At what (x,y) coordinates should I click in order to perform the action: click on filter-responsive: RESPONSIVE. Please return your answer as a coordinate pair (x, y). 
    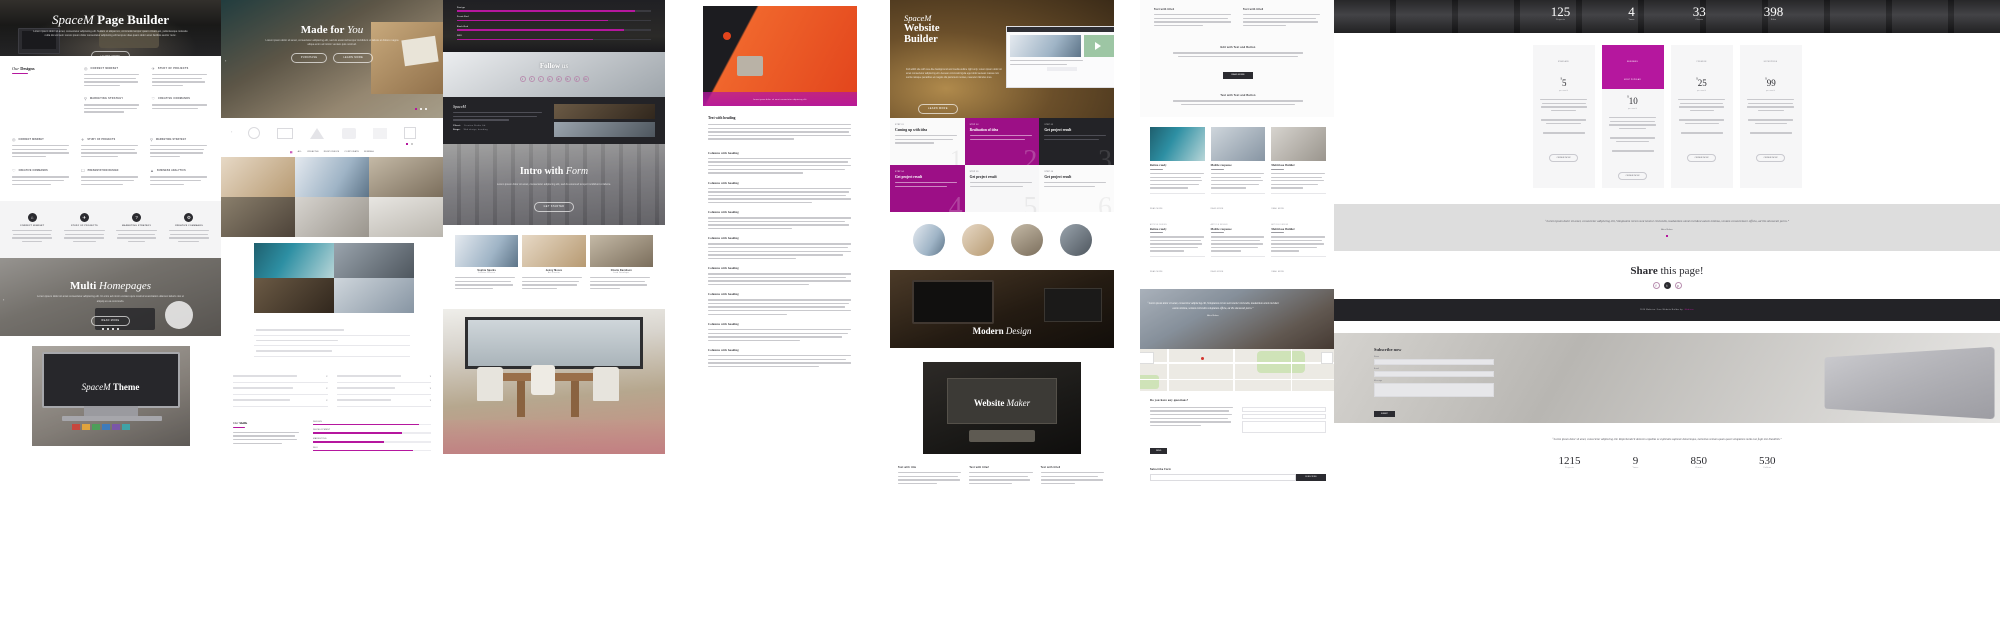
    Looking at the image, I should click on (332, 152).